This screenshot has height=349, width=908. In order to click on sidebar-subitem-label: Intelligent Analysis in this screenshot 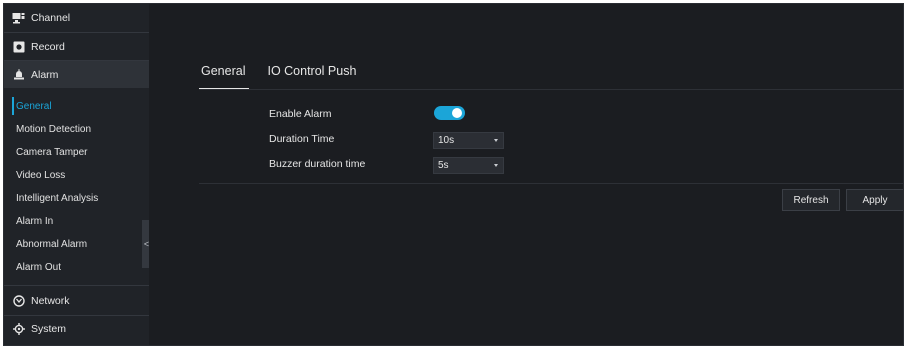, I will do `click(57, 198)`.